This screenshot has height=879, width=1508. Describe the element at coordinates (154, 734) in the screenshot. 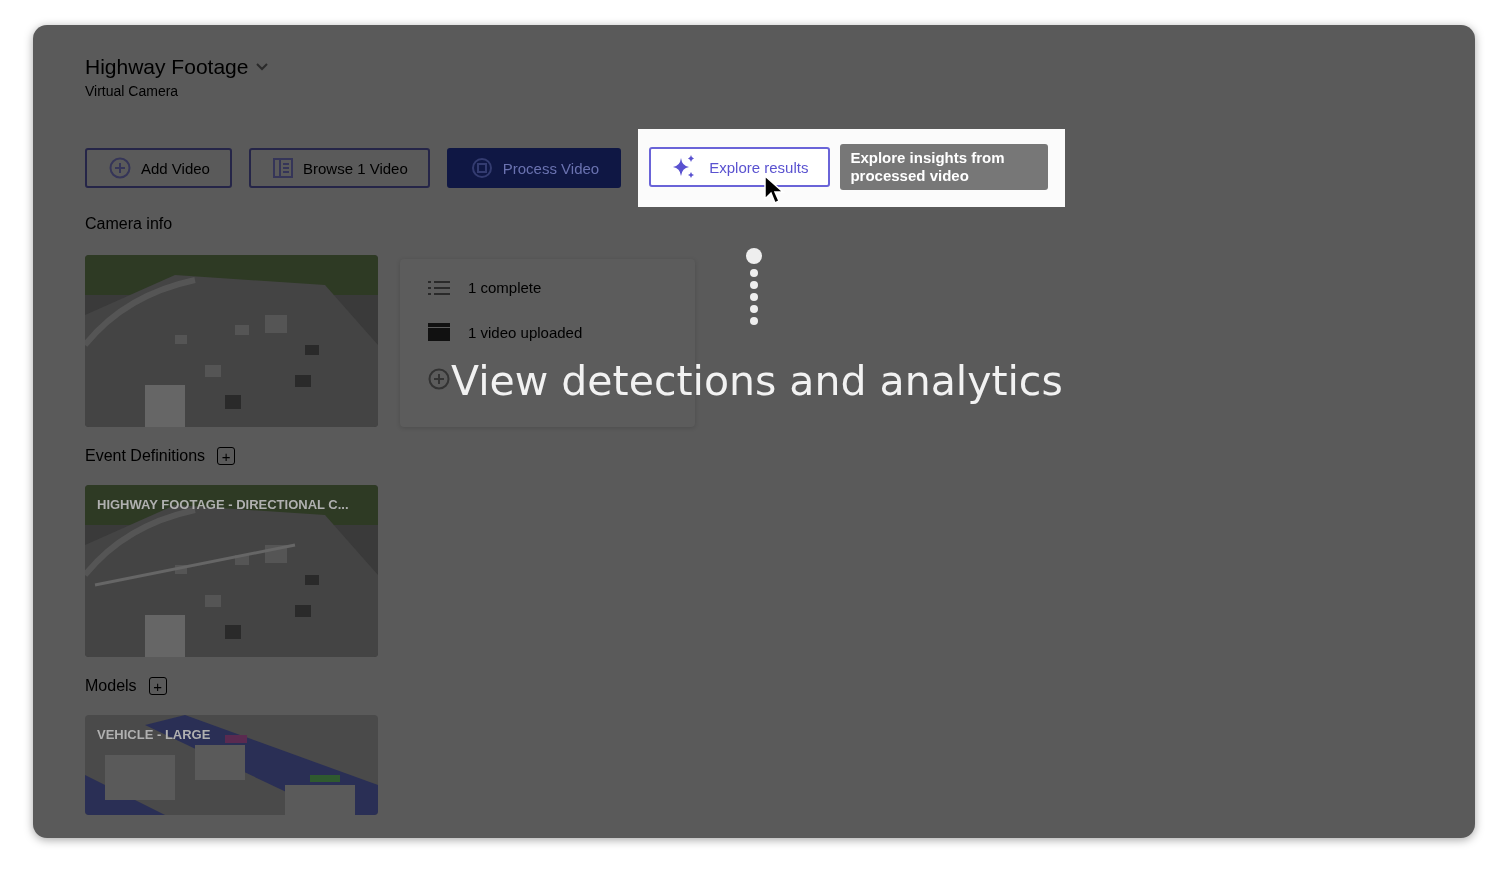

I see `card-title: VEHICLE - LARGE` at that location.